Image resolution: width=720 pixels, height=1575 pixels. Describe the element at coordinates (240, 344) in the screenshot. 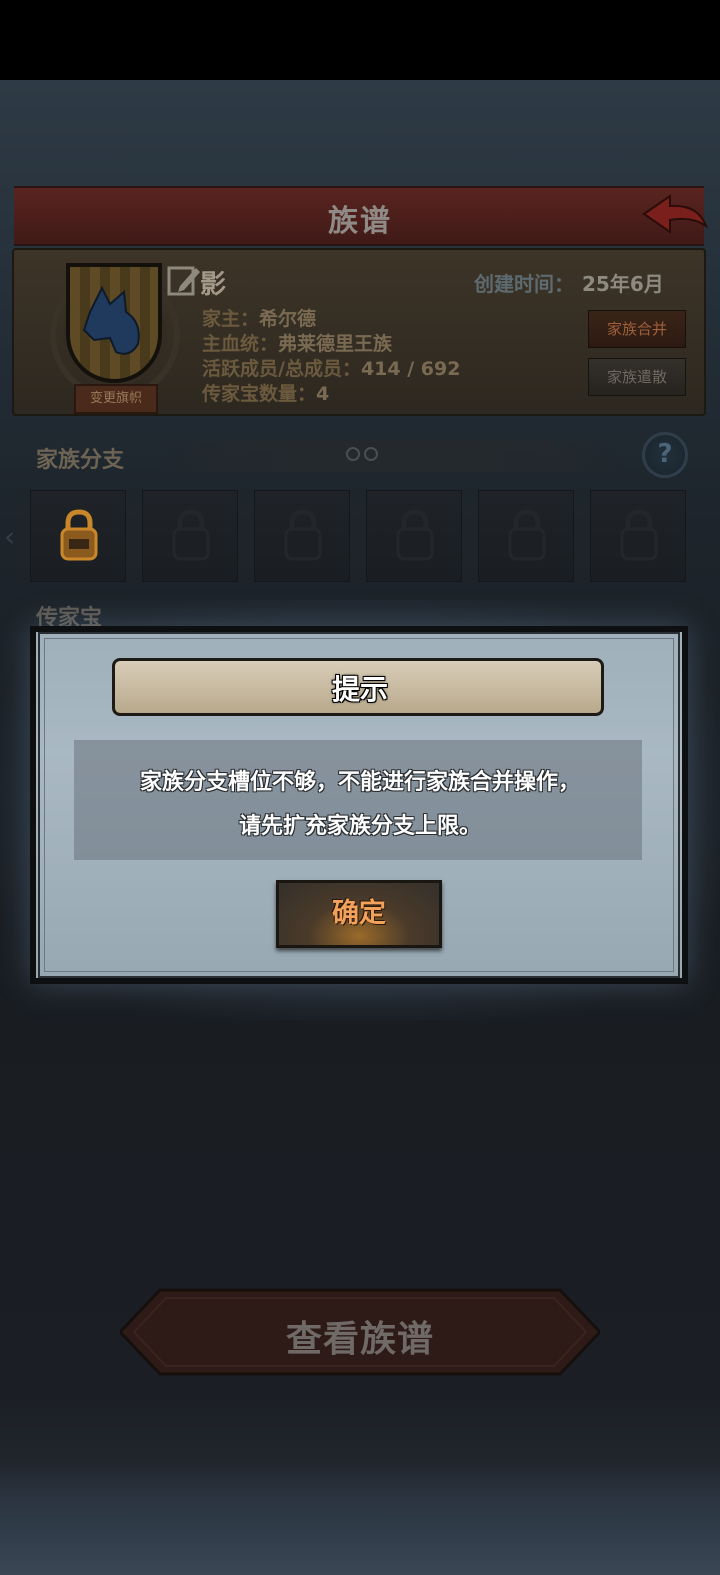

I see `bloodline-label: 主血统：` at that location.